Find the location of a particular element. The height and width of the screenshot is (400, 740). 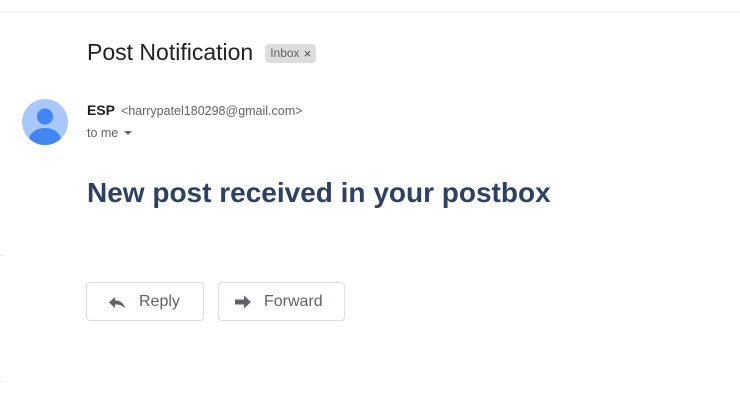

close-icon: × is located at coordinates (308, 53).